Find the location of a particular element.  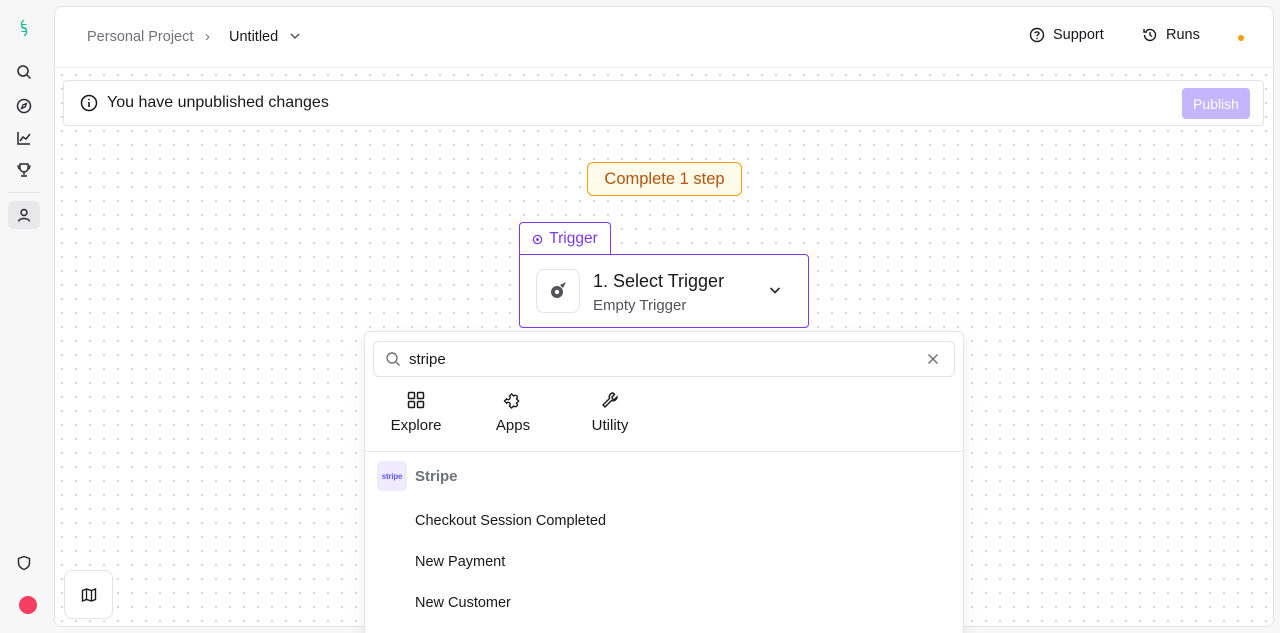

minimap-button is located at coordinates (88, 594).